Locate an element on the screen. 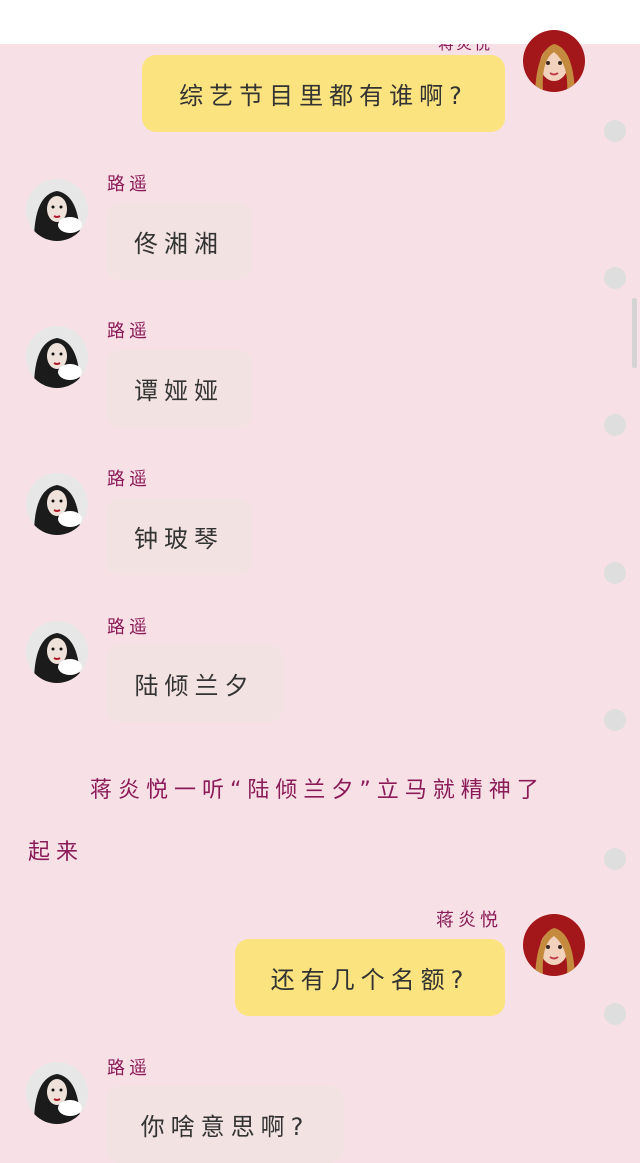 The image size is (640, 1163). message-bubble-contact: 钟玻琴 is located at coordinates (179, 536).